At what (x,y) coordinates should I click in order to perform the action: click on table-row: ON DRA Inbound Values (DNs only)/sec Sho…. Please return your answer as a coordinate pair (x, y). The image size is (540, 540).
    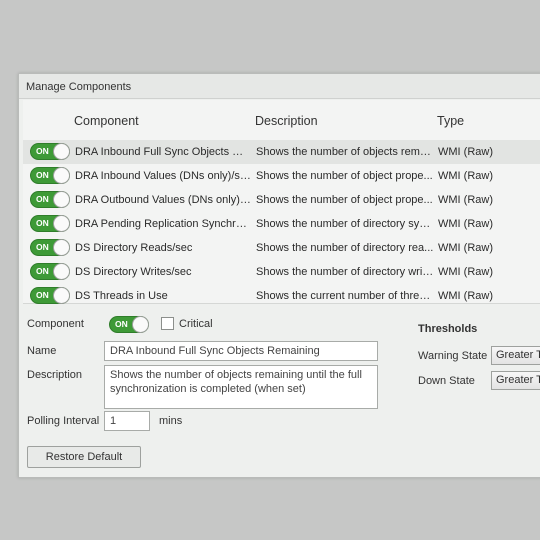
    Looking at the image, I should click on (281, 176).